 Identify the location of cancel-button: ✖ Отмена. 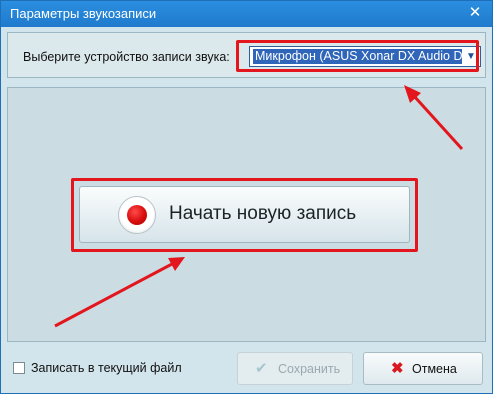
(423, 368).